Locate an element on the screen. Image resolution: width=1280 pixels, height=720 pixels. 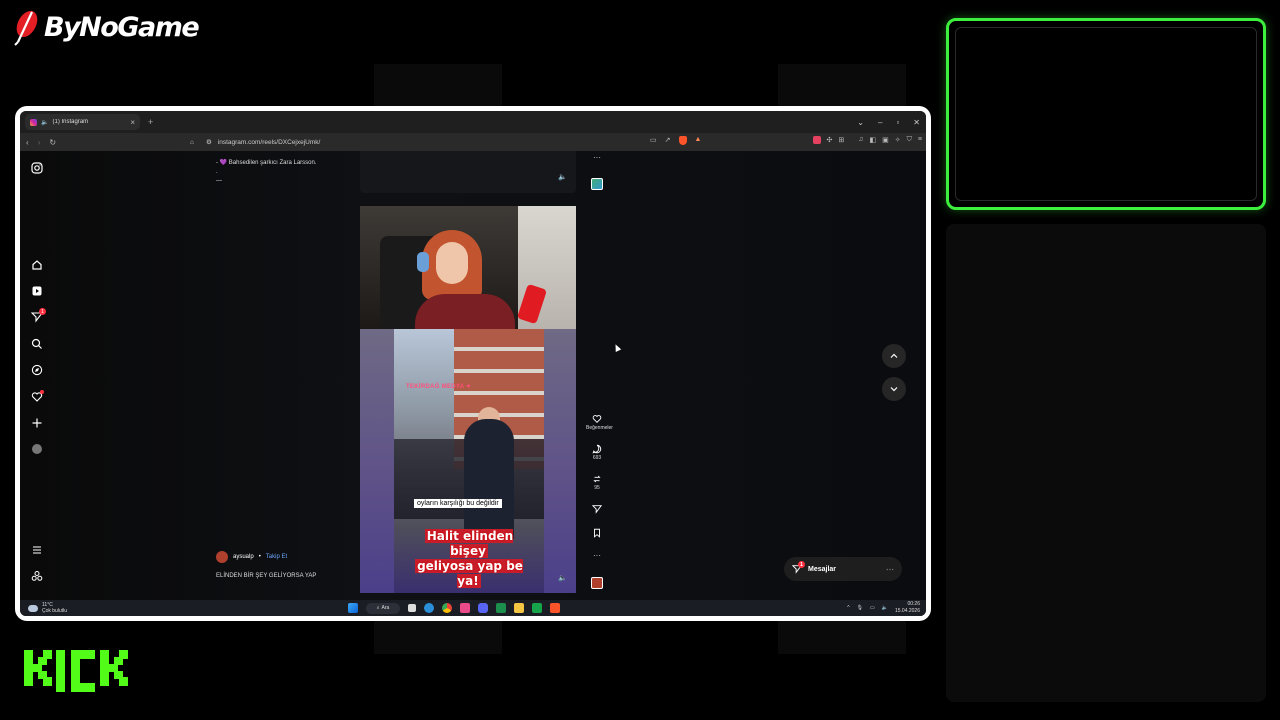
discord-icon is located at coordinates (483, 608).